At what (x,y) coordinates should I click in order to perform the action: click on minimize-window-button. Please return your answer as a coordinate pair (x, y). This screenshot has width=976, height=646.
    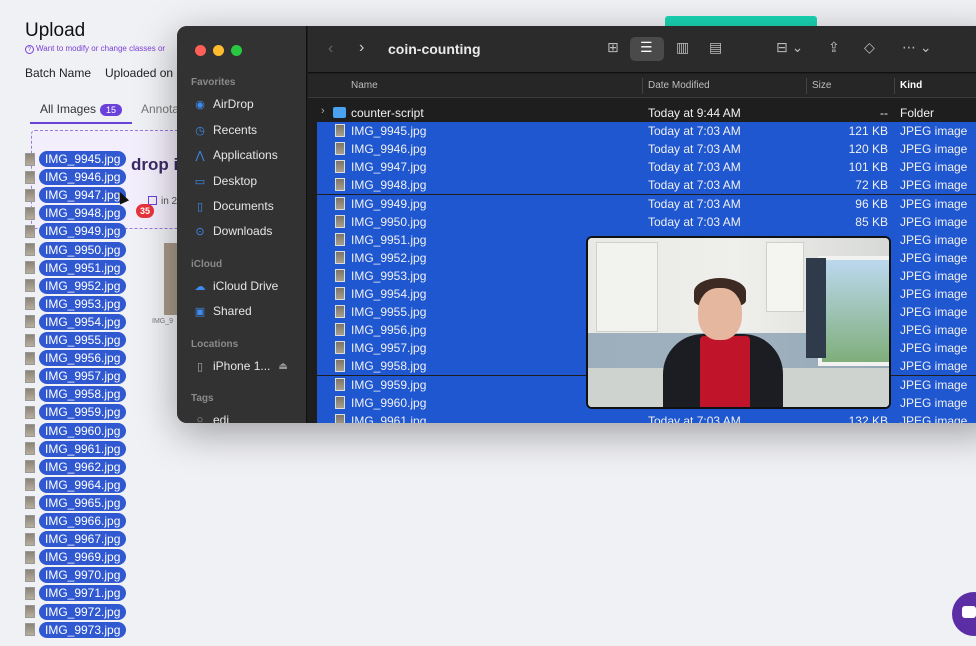
    Looking at the image, I should click on (218, 50).